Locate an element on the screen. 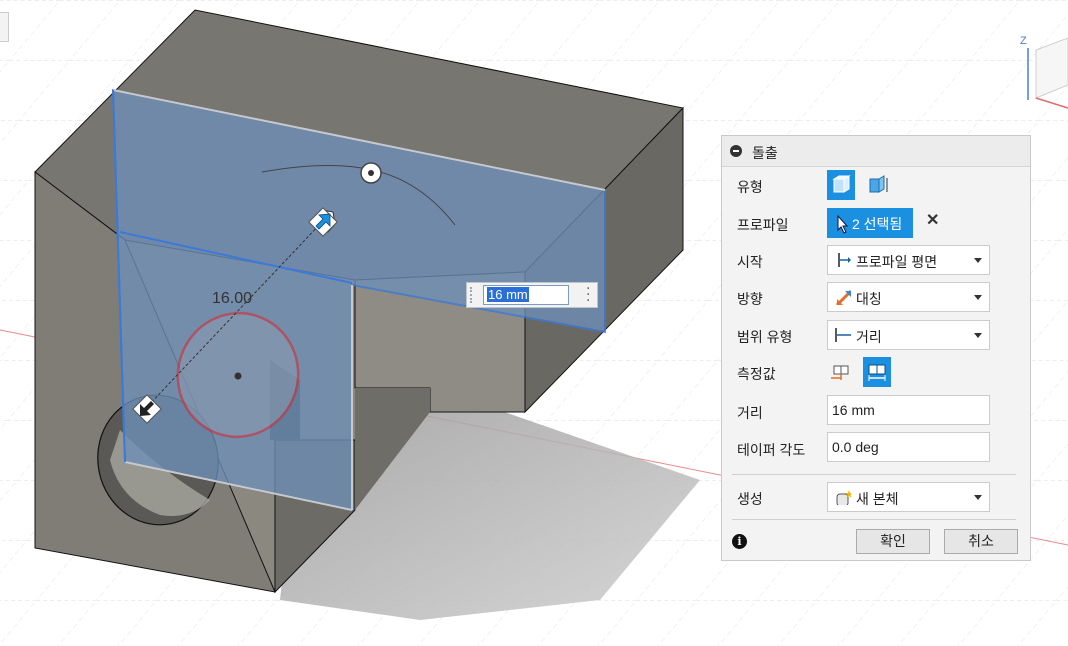 Image resolution: width=1068 pixels, height=646 pixels. extrude-type-thin-button is located at coordinates (877, 185).